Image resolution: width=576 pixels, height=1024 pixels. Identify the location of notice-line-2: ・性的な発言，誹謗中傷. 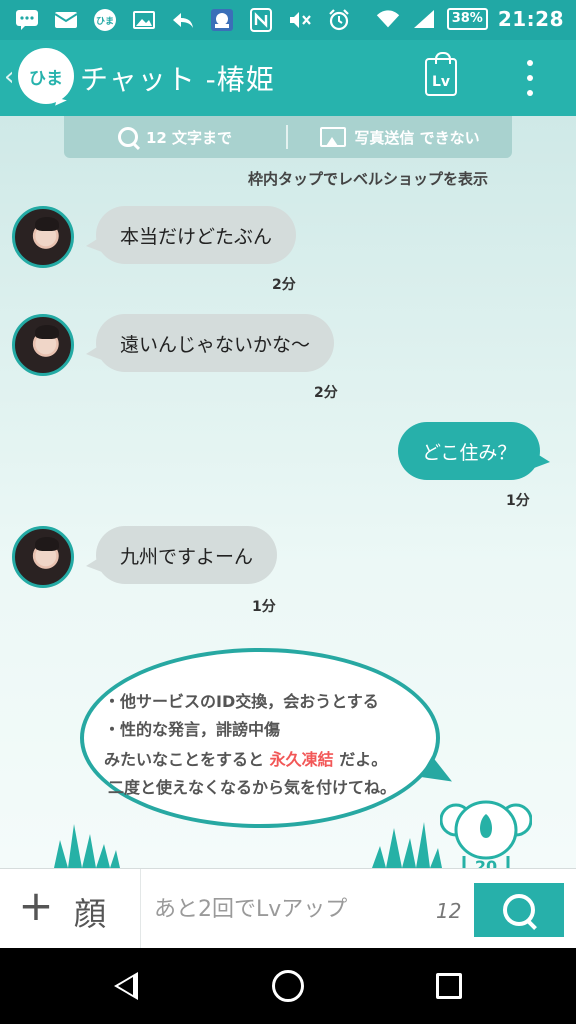
(192, 729).